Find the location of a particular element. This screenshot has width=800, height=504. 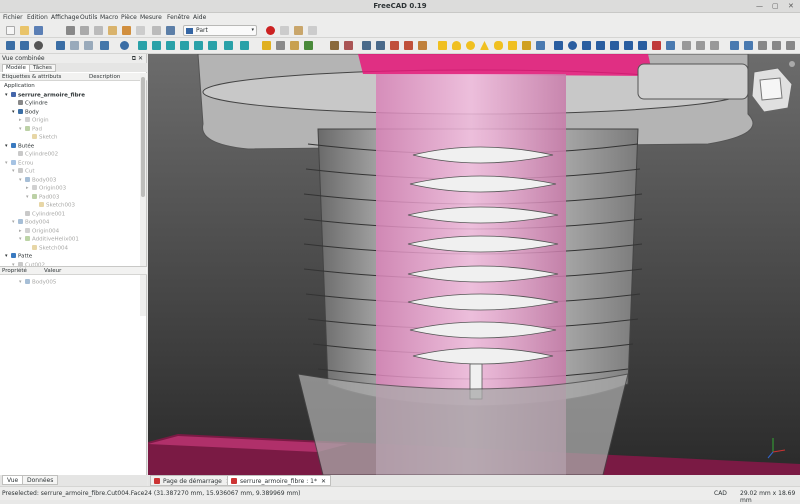

draw-style-icon is located at coordinates (38, 45).